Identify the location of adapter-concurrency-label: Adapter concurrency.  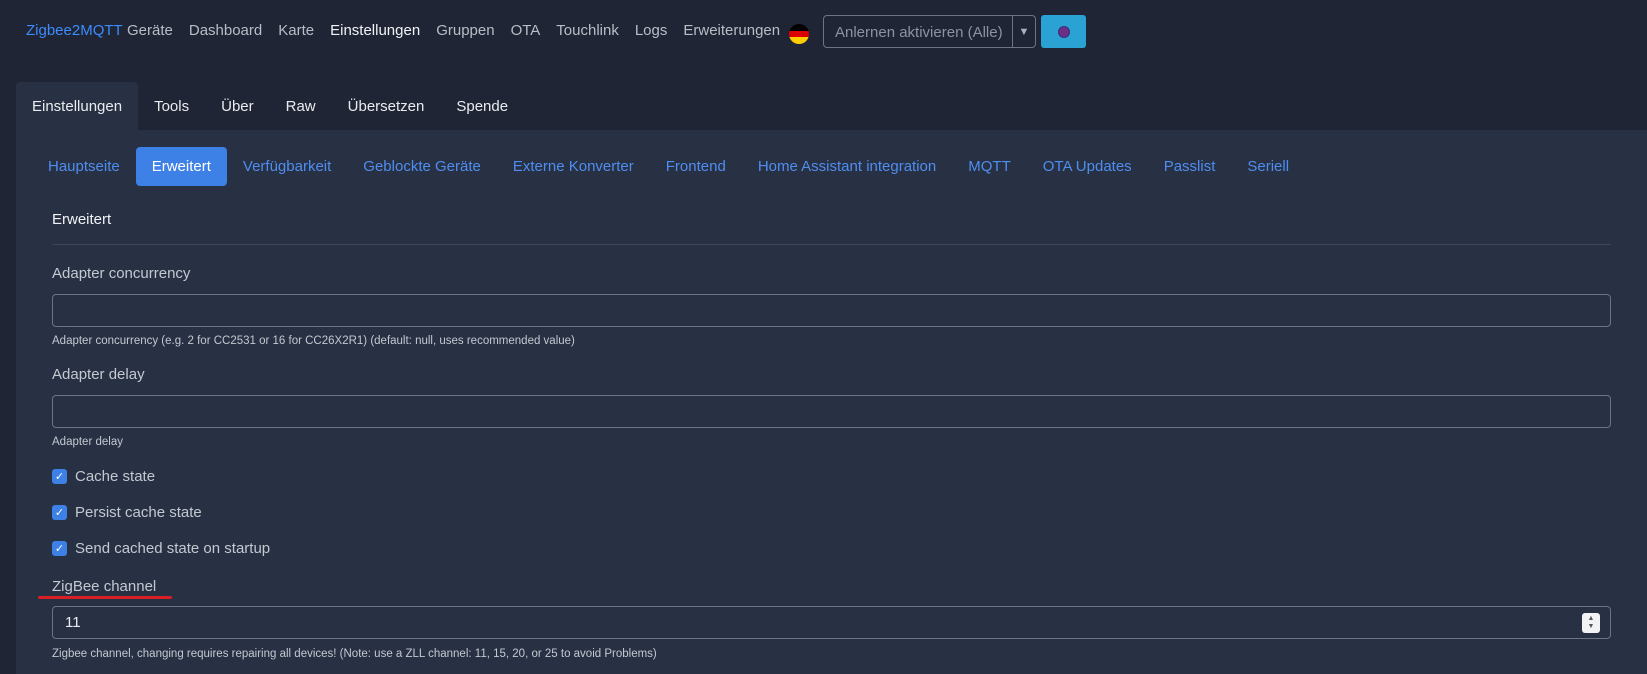
(121, 273).